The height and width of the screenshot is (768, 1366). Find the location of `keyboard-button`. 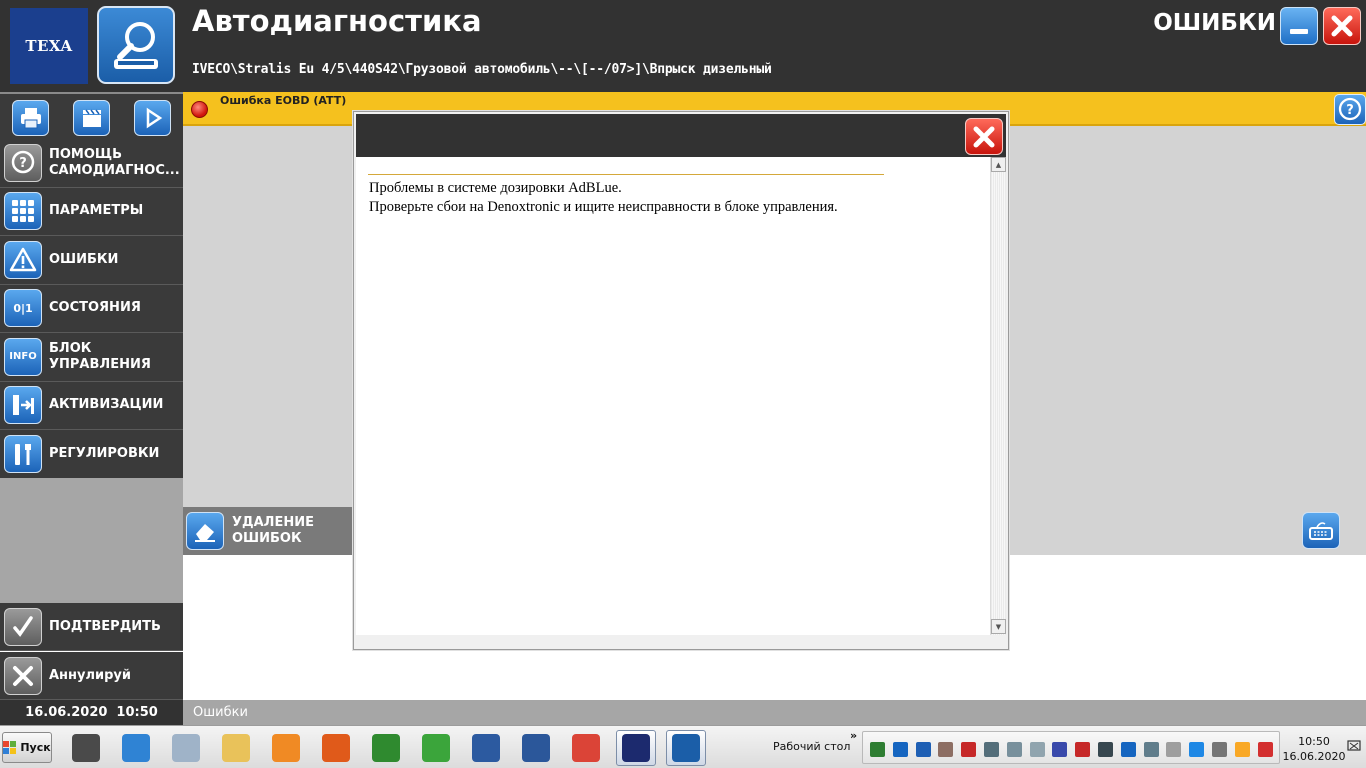

keyboard-button is located at coordinates (1321, 530).